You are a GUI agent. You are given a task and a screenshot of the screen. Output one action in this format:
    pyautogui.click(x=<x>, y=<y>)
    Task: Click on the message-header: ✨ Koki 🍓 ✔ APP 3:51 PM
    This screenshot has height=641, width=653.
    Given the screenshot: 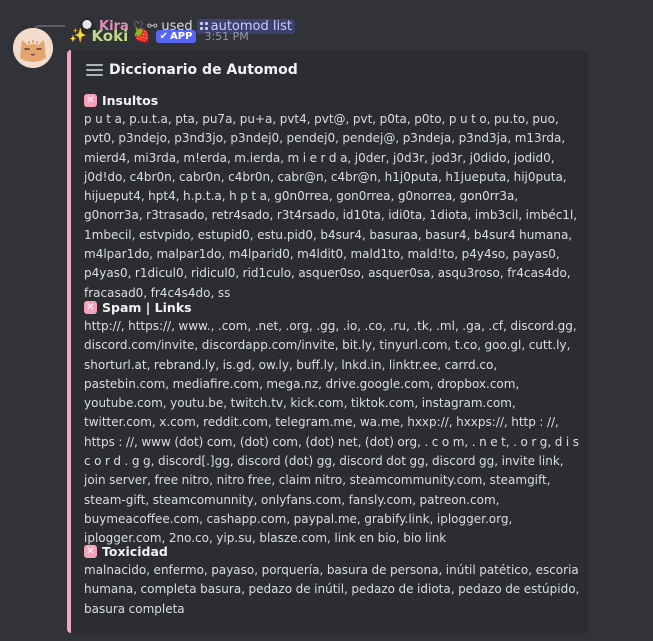 What is the action you would take?
    pyautogui.click(x=159, y=36)
    